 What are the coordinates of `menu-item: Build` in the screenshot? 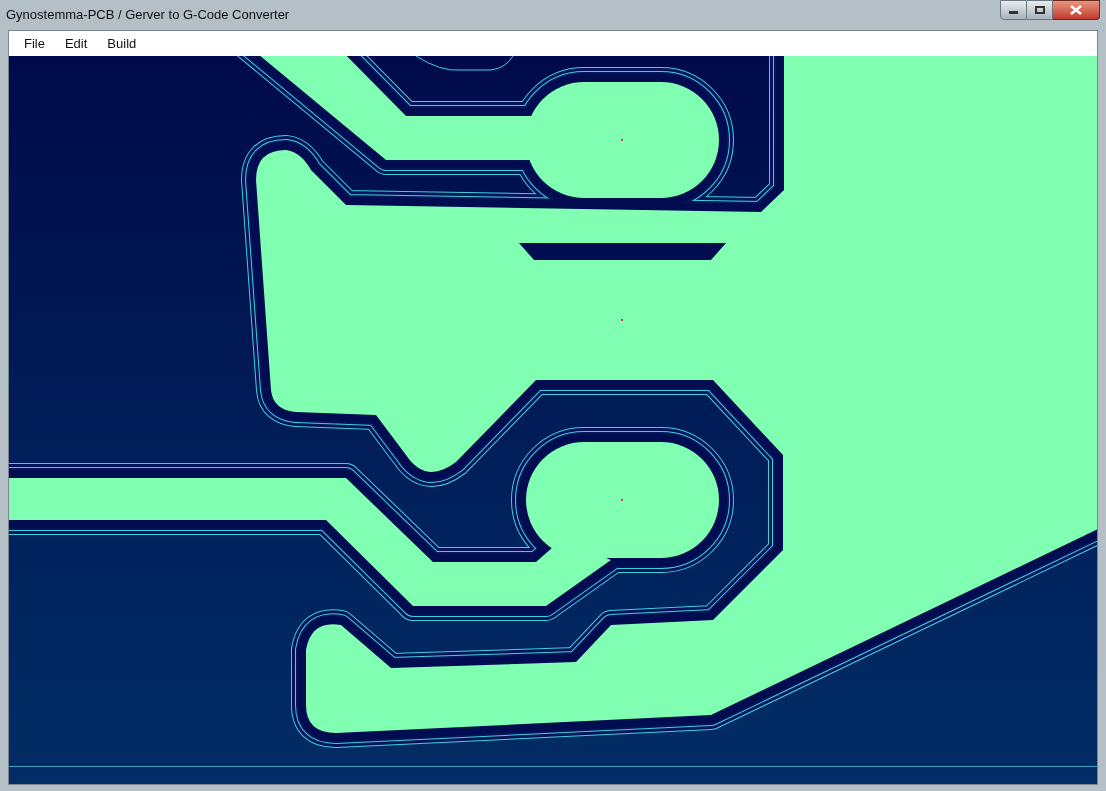 It's located at (122, 43).